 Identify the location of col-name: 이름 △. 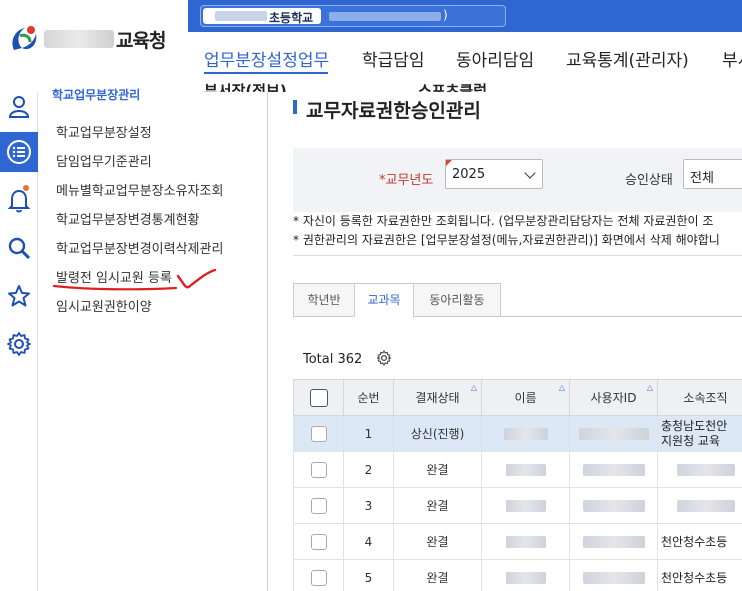
(525, 397).